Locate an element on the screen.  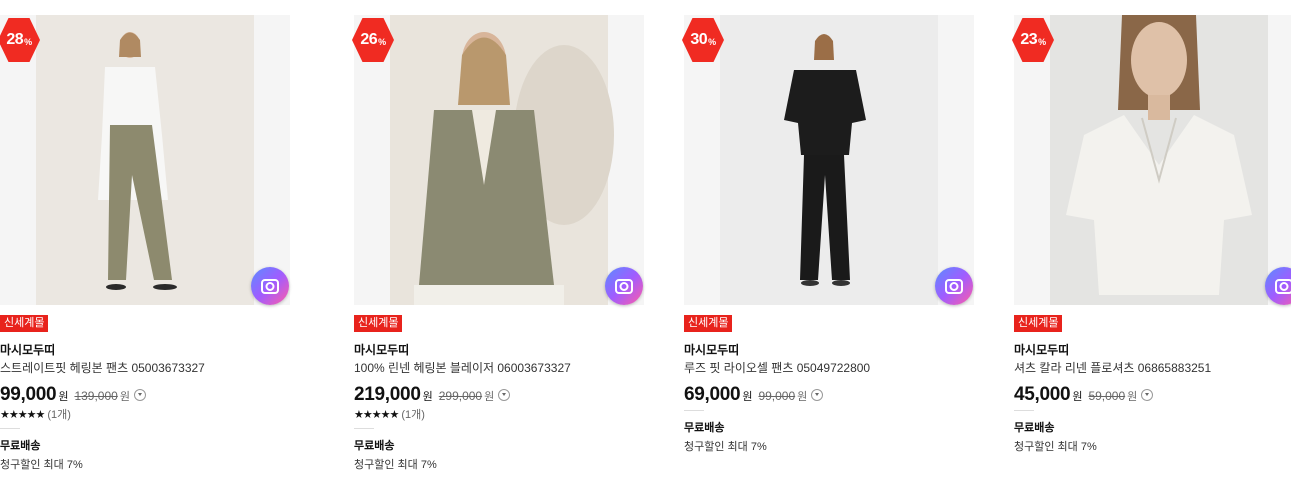
discount-value: 28 is located at coordinates (15, 39).